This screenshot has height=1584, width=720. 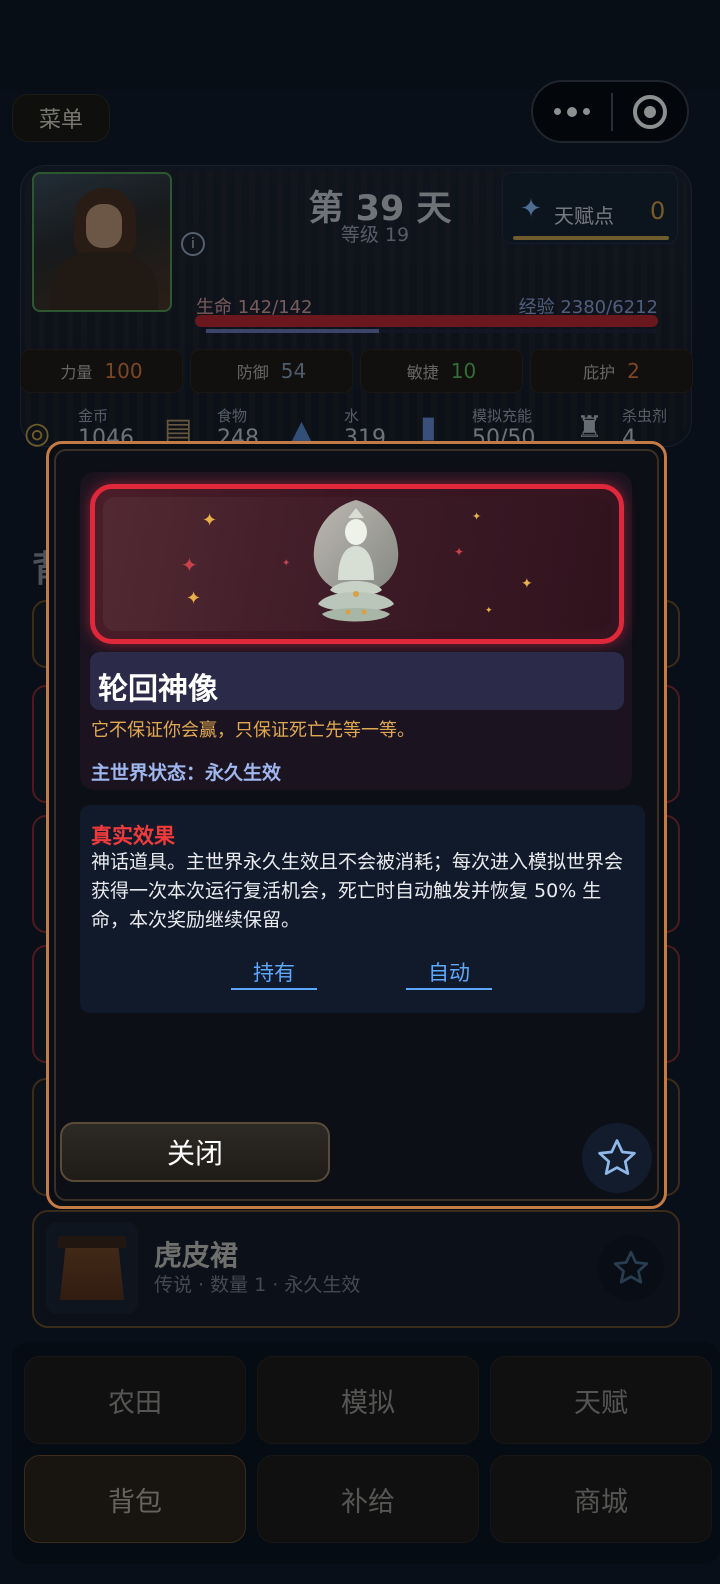 I want to click on tag-auto: 自动, so click(x=449, y=973).